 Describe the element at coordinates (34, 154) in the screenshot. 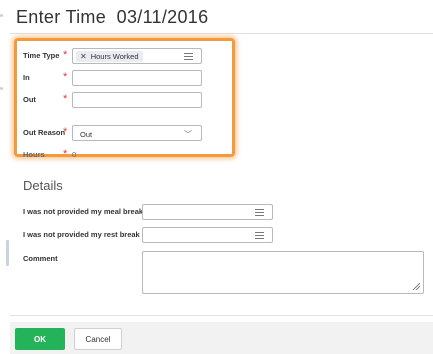

I see `hours-label: Hours` at that location.